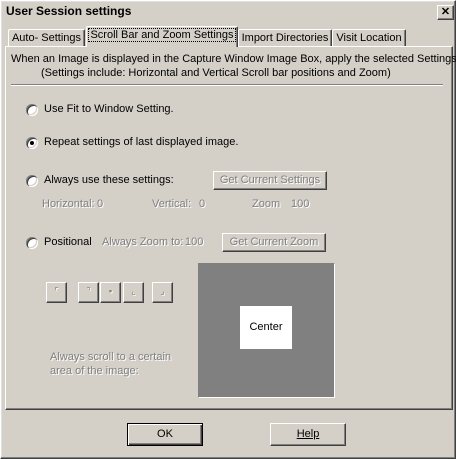  Describe the element at coordinates (133, 292) in the screenshot. I see `bottom-left-position-button: ⌞` at that location.